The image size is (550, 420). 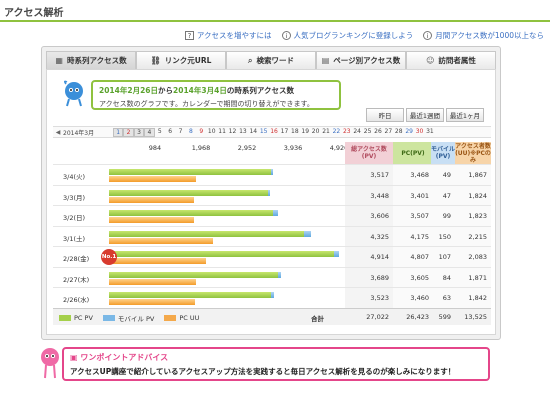 What do you see at coordinates (483, 35) in the screenshot?
I see `link-monthly: i 月間アクセス数が1000以上なら` at bounding box center [483, 35].